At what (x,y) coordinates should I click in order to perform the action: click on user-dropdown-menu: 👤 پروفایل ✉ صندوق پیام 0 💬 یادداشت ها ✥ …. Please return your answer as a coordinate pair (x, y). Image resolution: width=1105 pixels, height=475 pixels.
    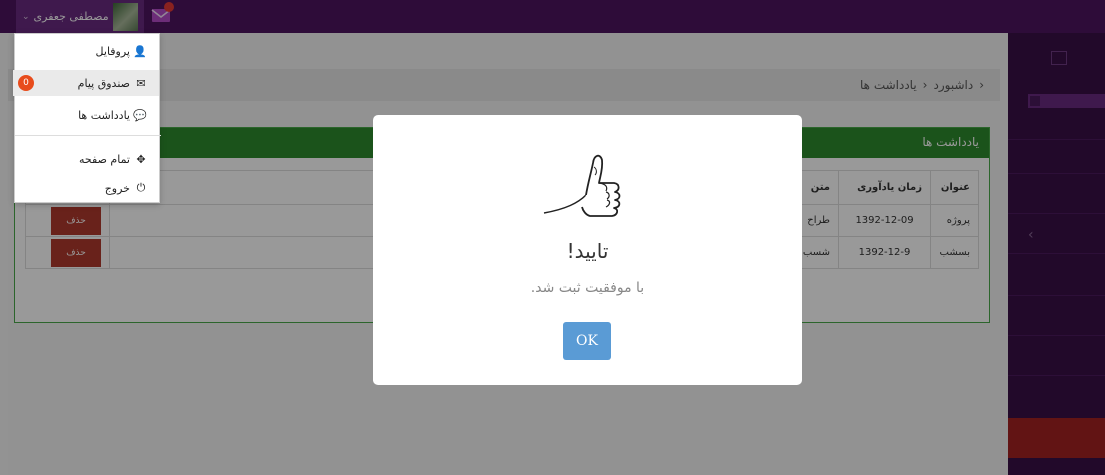
    Looking at the image, I should click on (87, 118).